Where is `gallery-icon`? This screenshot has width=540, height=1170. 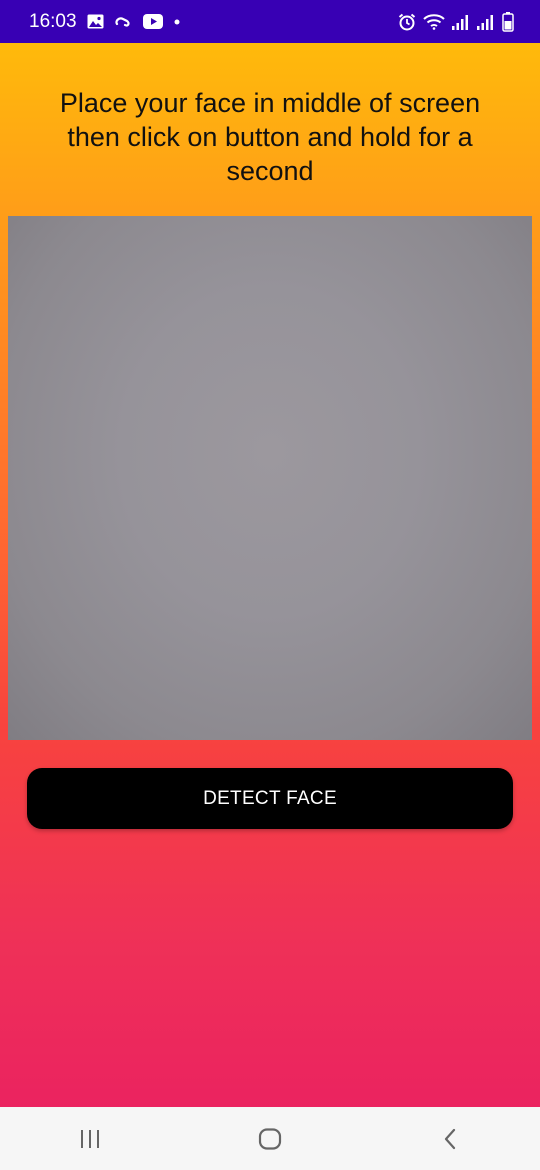 gallery-icon is located at coordinates (95, 21).